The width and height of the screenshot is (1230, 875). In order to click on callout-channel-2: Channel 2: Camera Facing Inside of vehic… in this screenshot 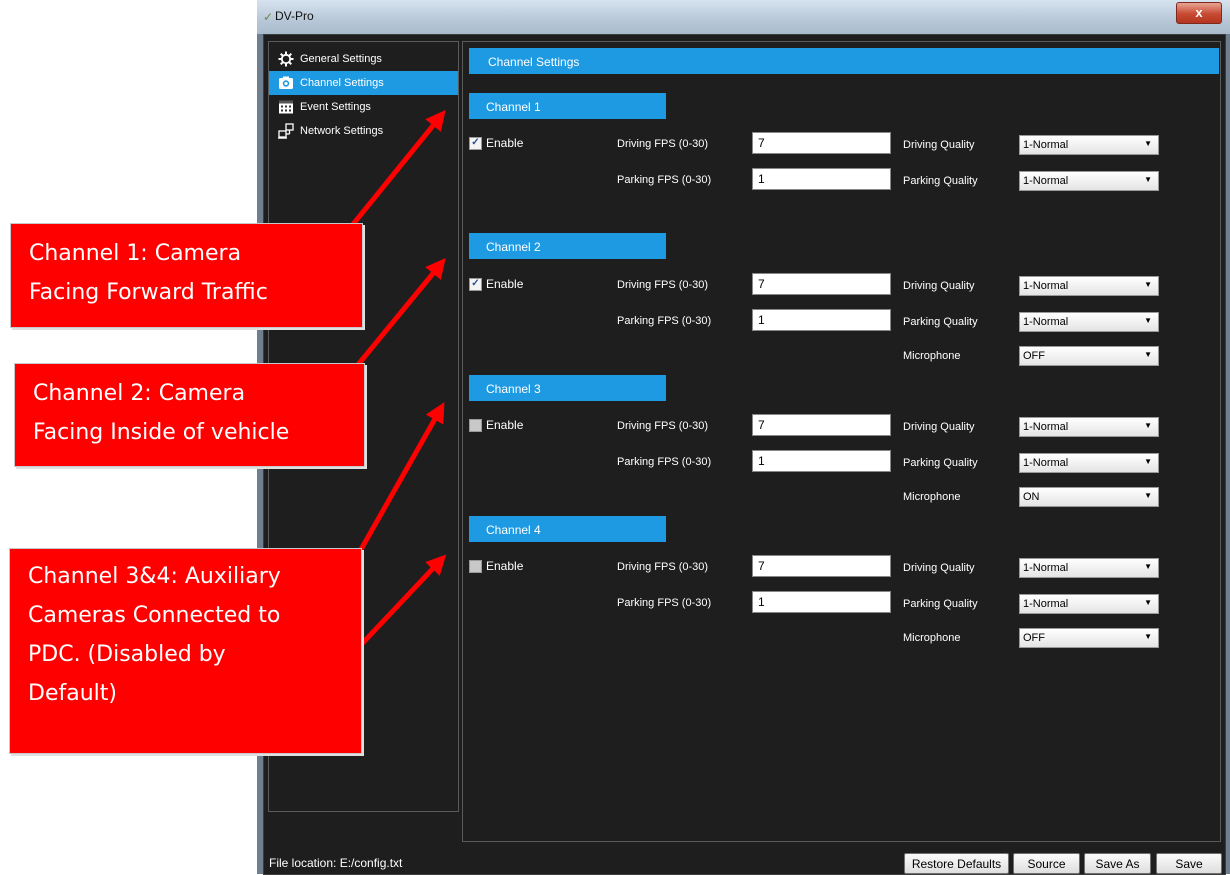, I will do `click(189, 415)`.